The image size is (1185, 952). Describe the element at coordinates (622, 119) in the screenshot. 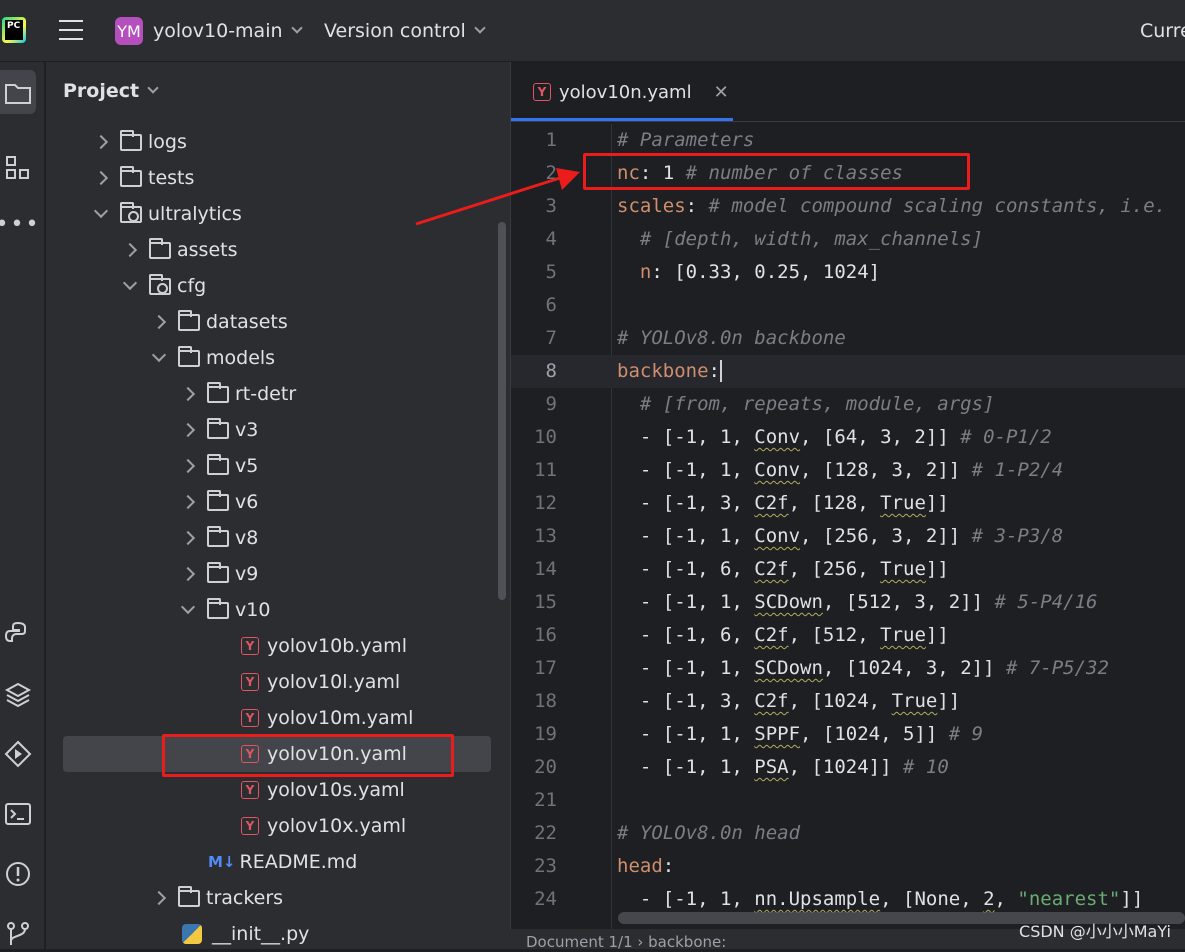

I see `active-tab-indicator` at that location.